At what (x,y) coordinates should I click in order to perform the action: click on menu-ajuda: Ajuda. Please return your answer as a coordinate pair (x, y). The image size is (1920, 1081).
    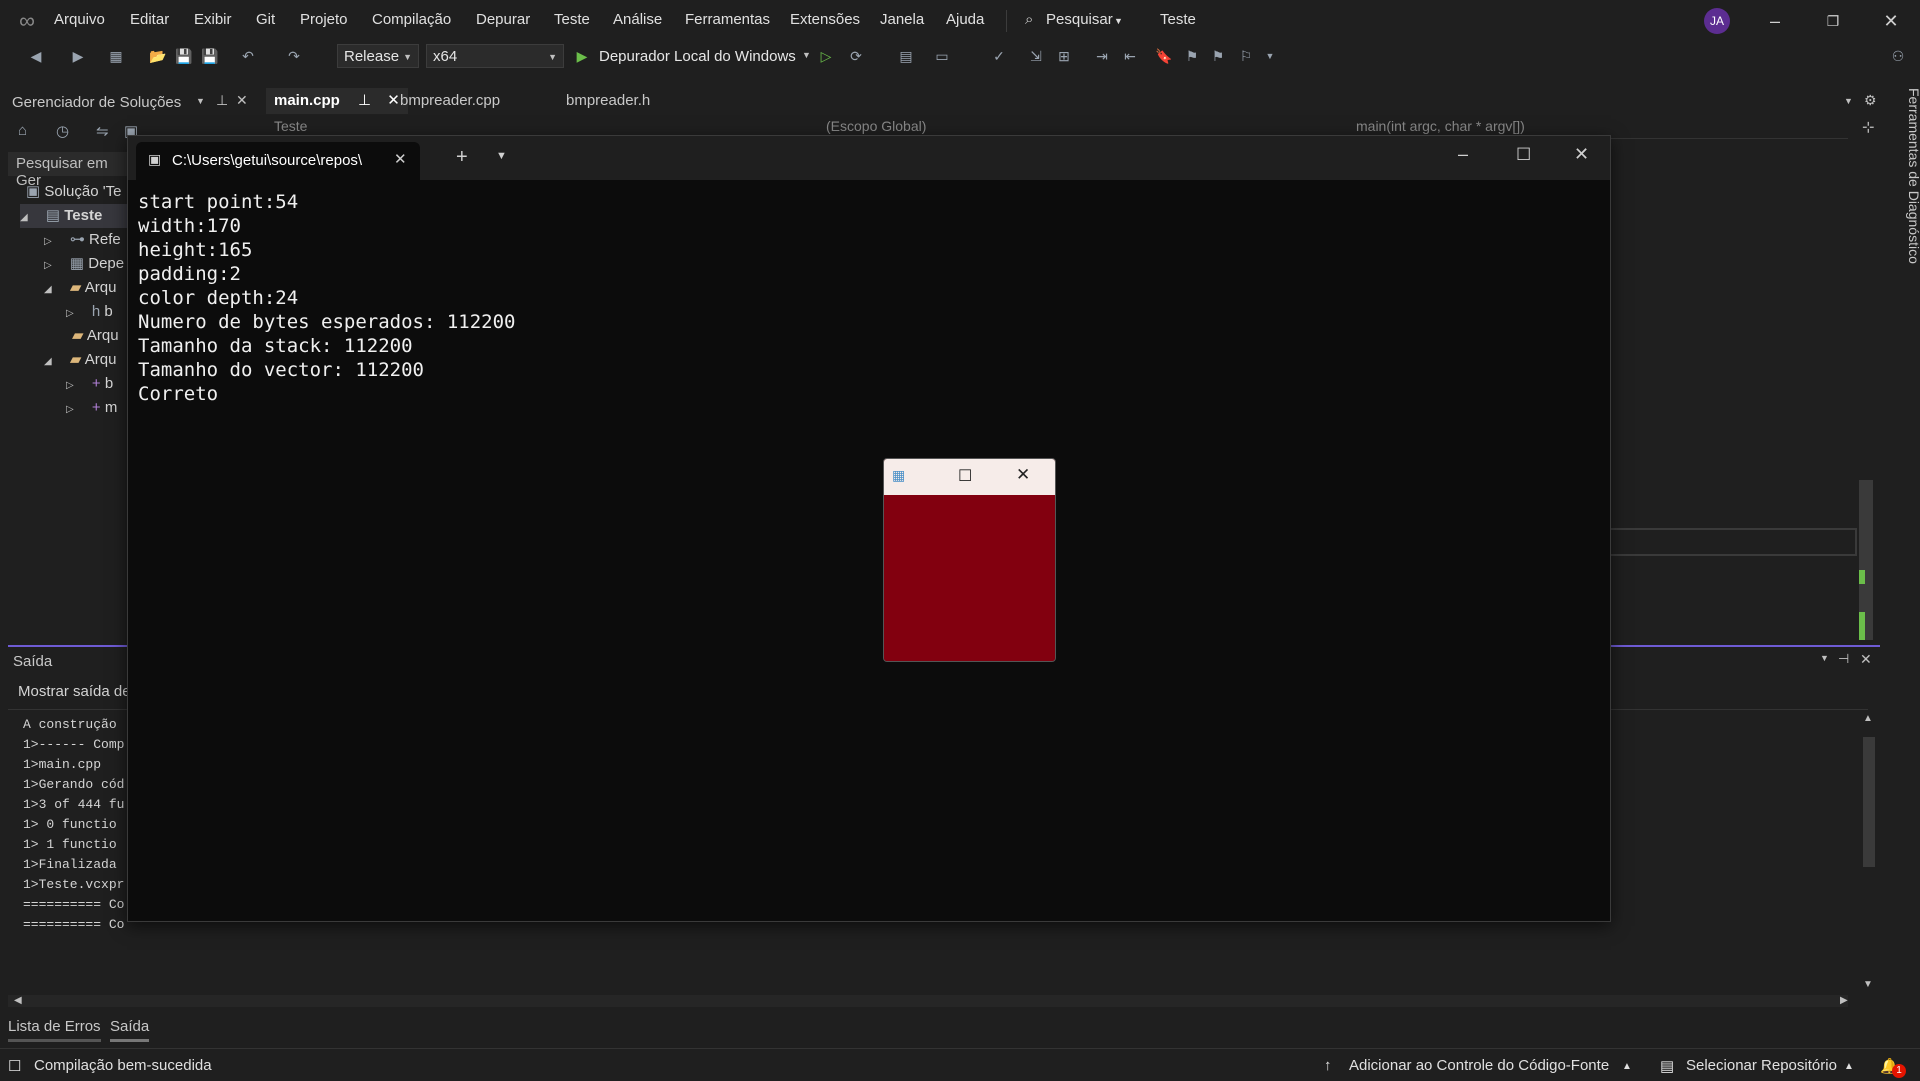
    Looking at the image, I should click on (965, 19).